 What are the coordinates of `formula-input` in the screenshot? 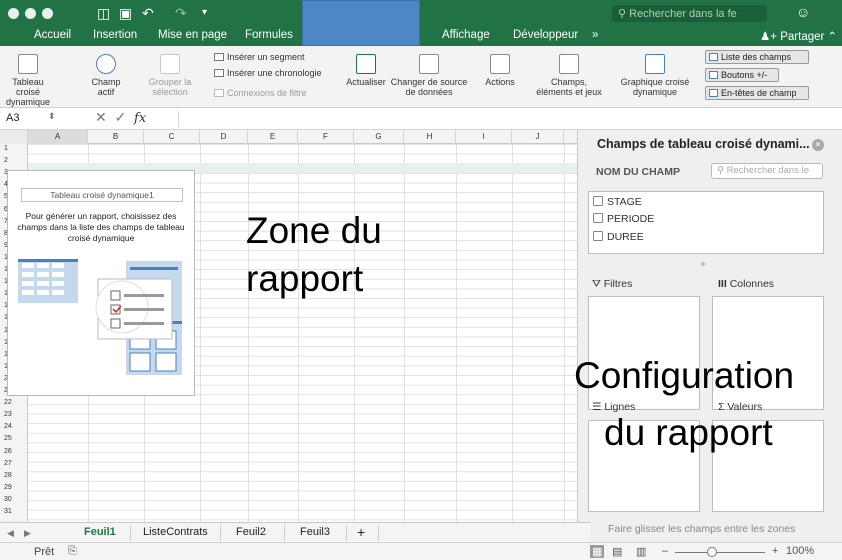 It's located at (480, 119).